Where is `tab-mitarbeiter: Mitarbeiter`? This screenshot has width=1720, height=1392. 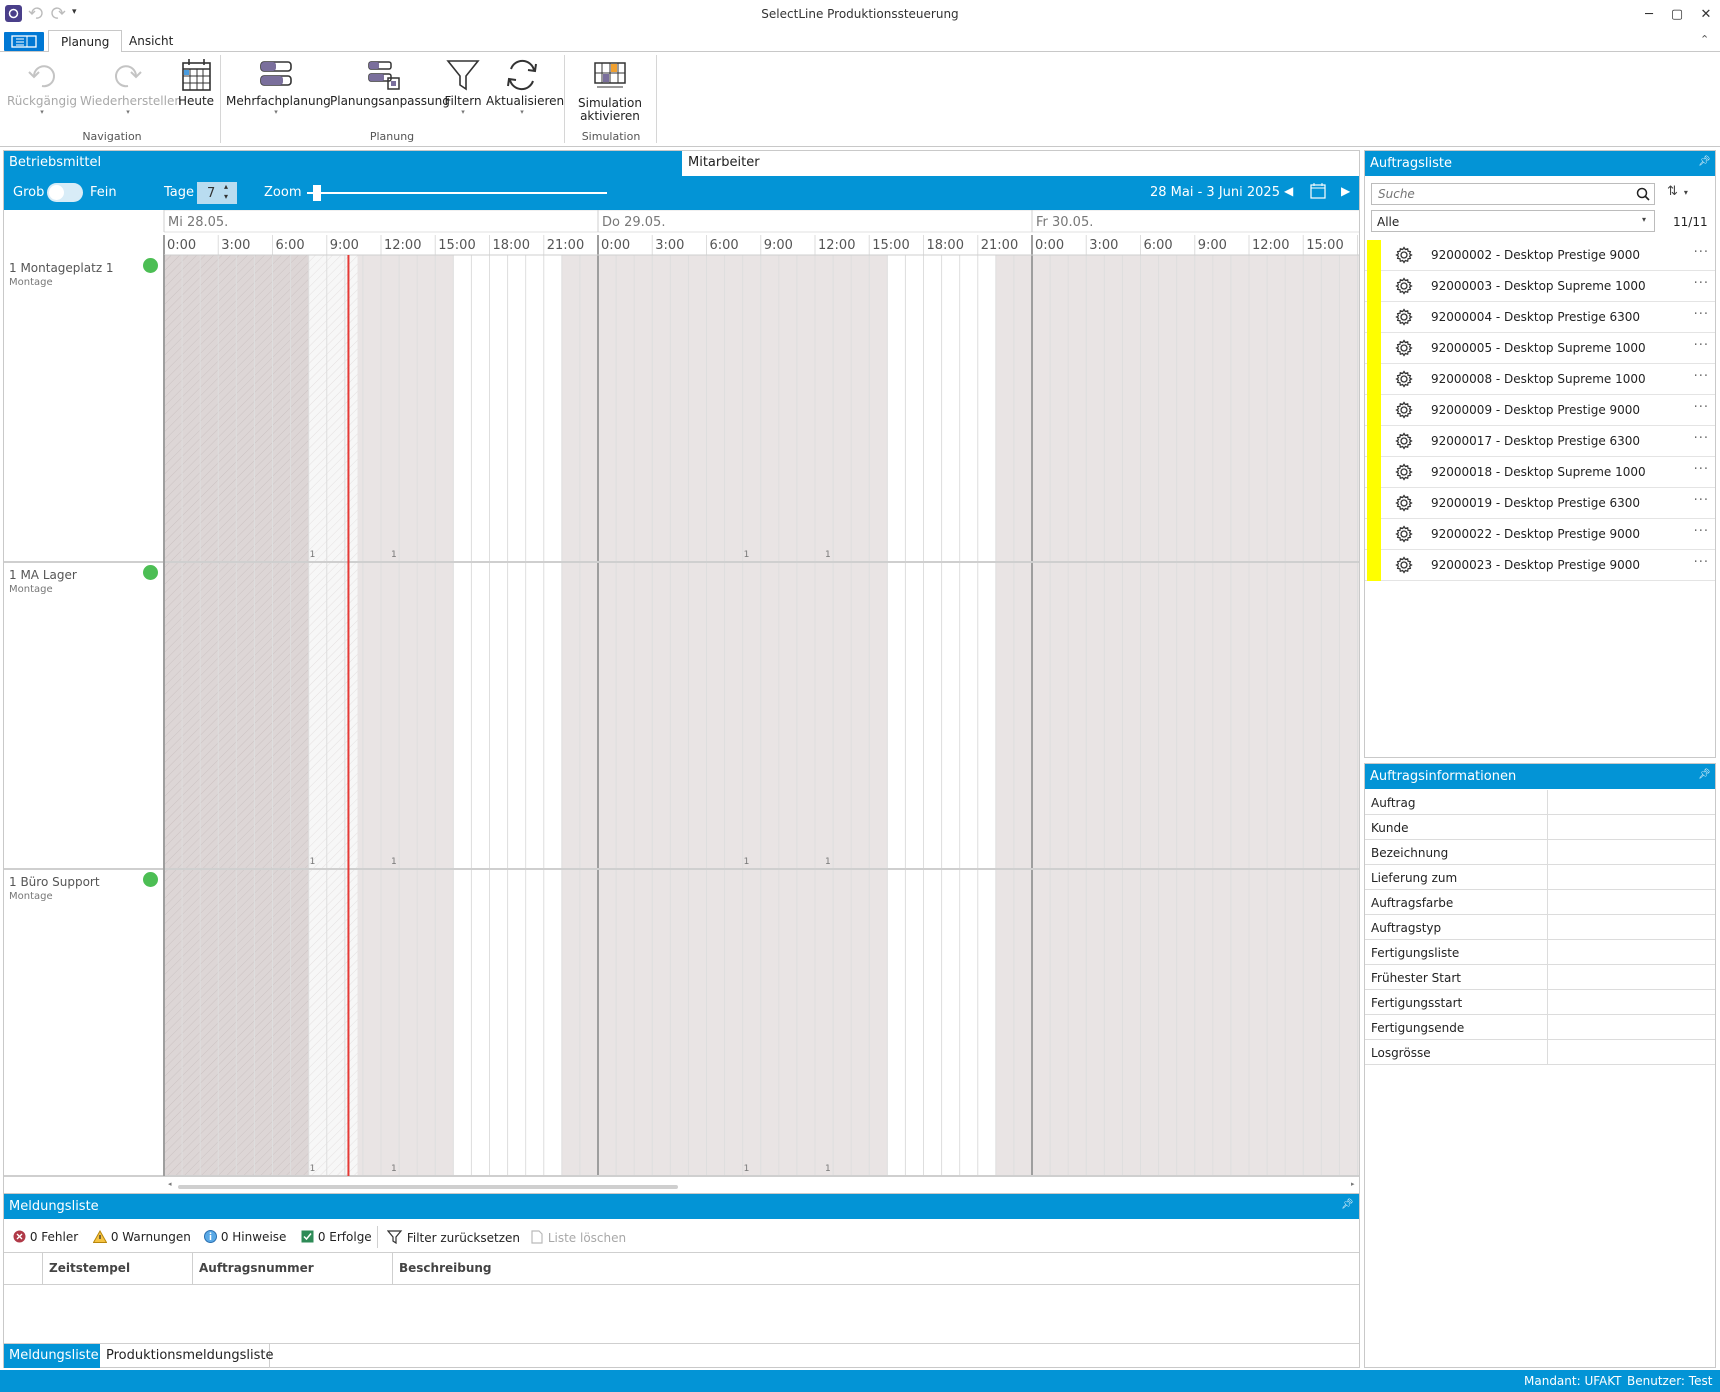
tab-mitarbeiter: Mitarbeiter is located at coordinates (1020, 163).